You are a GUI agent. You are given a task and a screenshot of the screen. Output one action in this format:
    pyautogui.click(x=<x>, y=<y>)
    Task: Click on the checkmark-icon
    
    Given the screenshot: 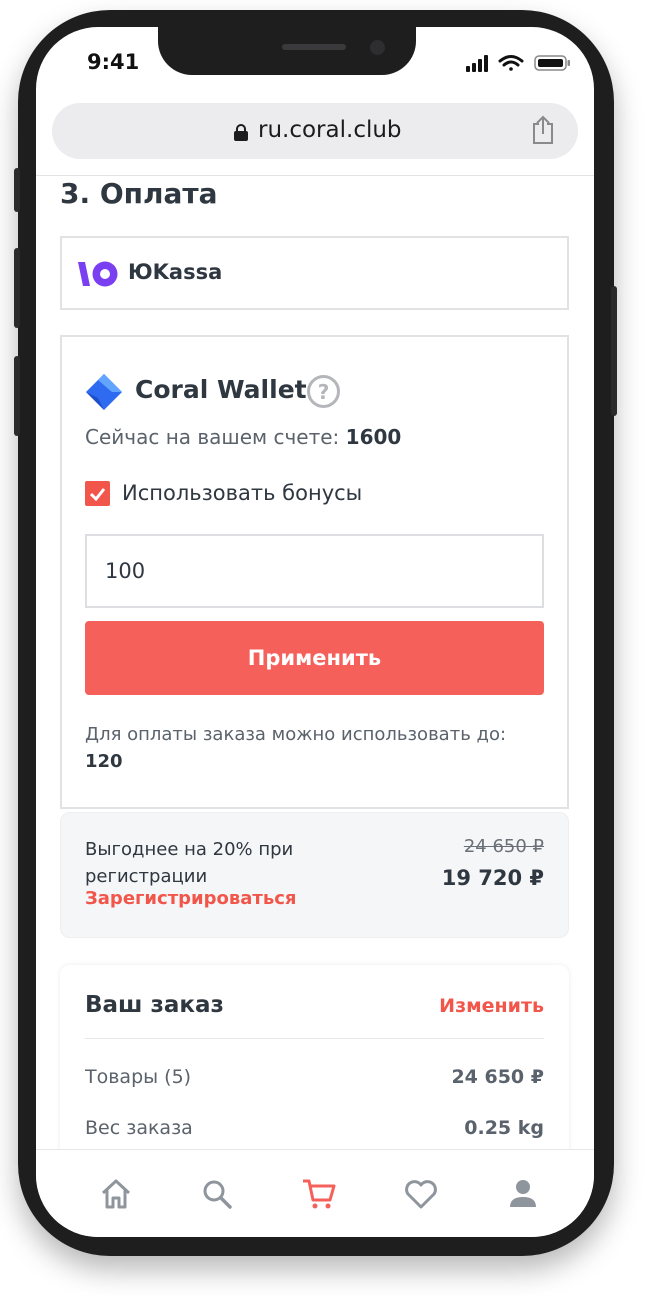 What is the action you would take?
    pyautogui.click(x=97, y=494)
    